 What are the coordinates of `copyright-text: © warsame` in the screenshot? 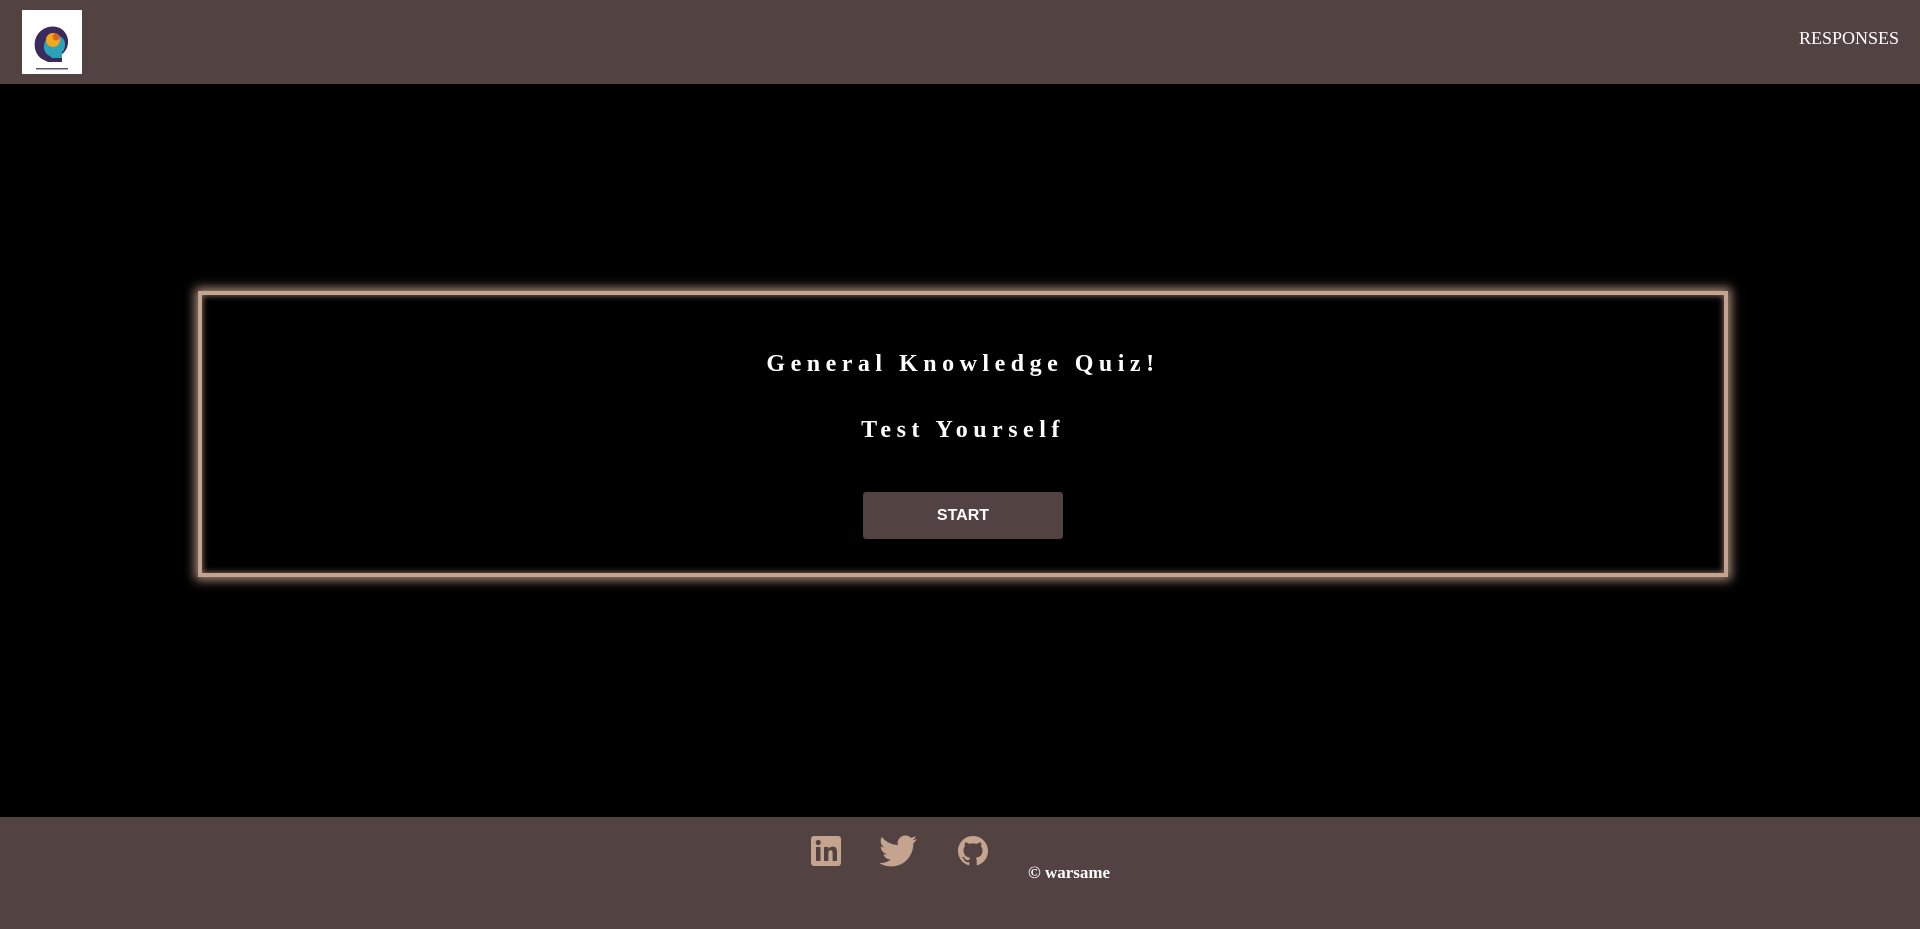 It's located at (1069, 872).